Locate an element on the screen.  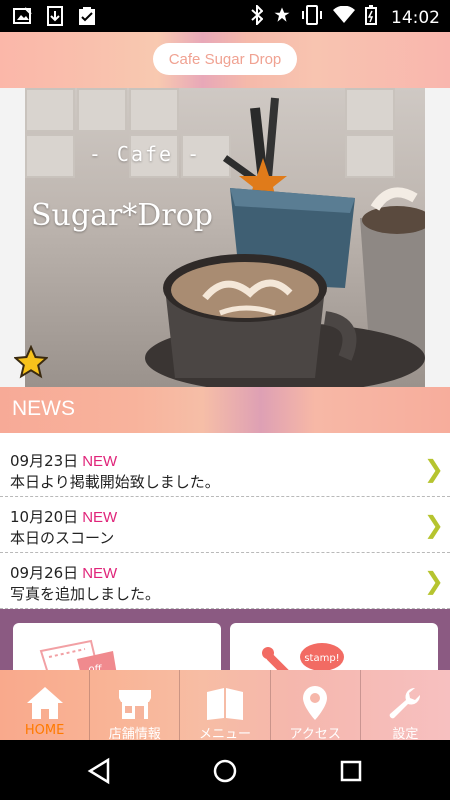
back-icon is located at coordinates (99, 771).